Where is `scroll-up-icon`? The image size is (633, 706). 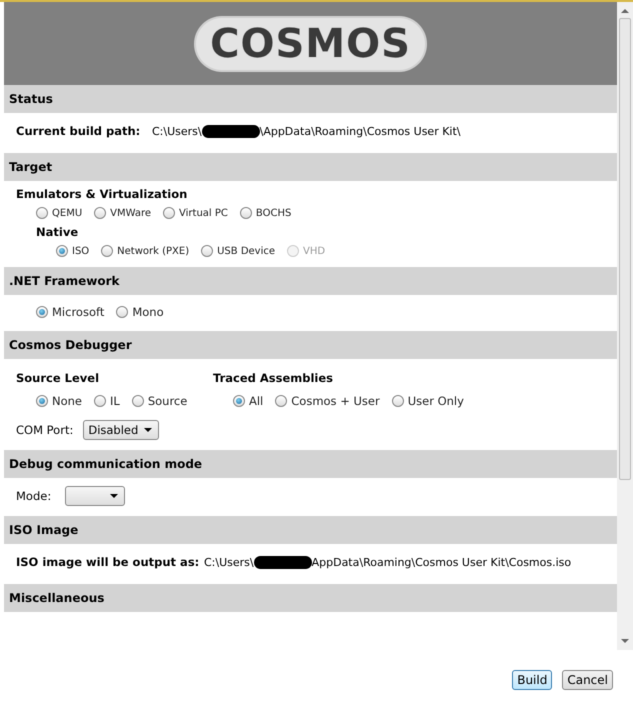 scroll-up-icon is located at coordinates (625, 11).